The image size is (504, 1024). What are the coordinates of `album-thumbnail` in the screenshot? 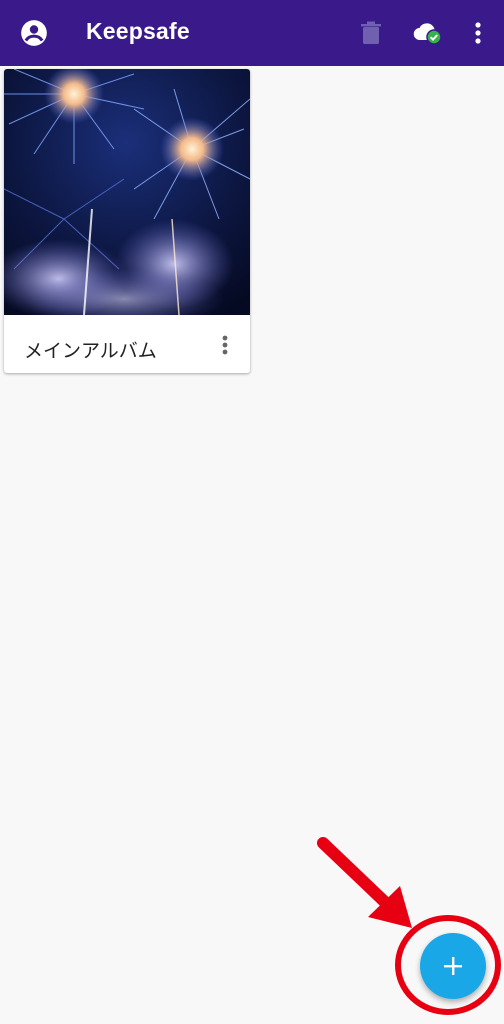 It's located at (127, 192).